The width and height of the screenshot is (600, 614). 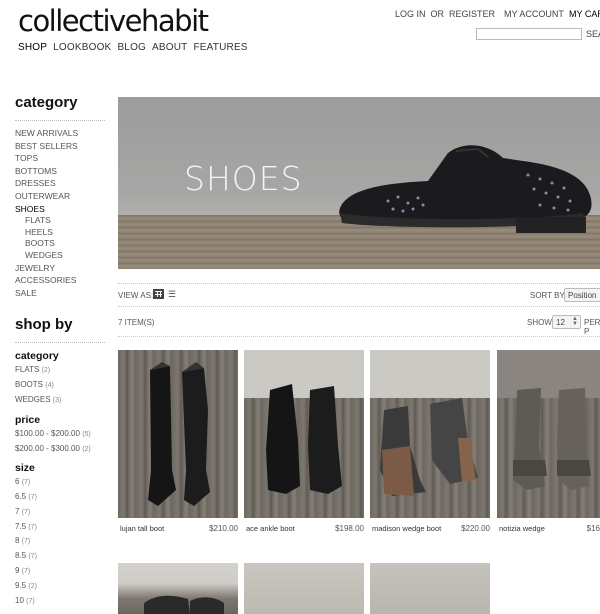 I want to click on filter-option-count: (3), so click(x=57, y=400).